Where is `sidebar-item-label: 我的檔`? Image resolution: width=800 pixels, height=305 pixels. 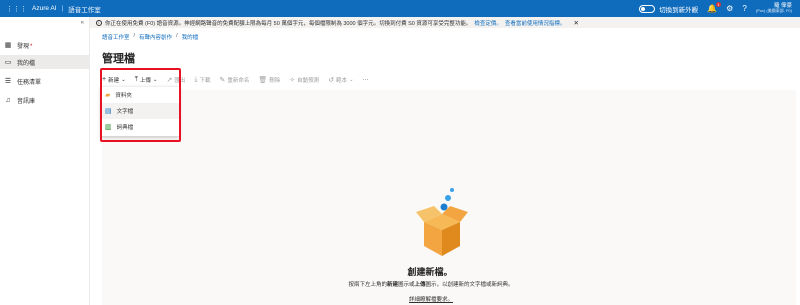
sidebar-item-label: 我的檔 is located at coordinates (26, 63).